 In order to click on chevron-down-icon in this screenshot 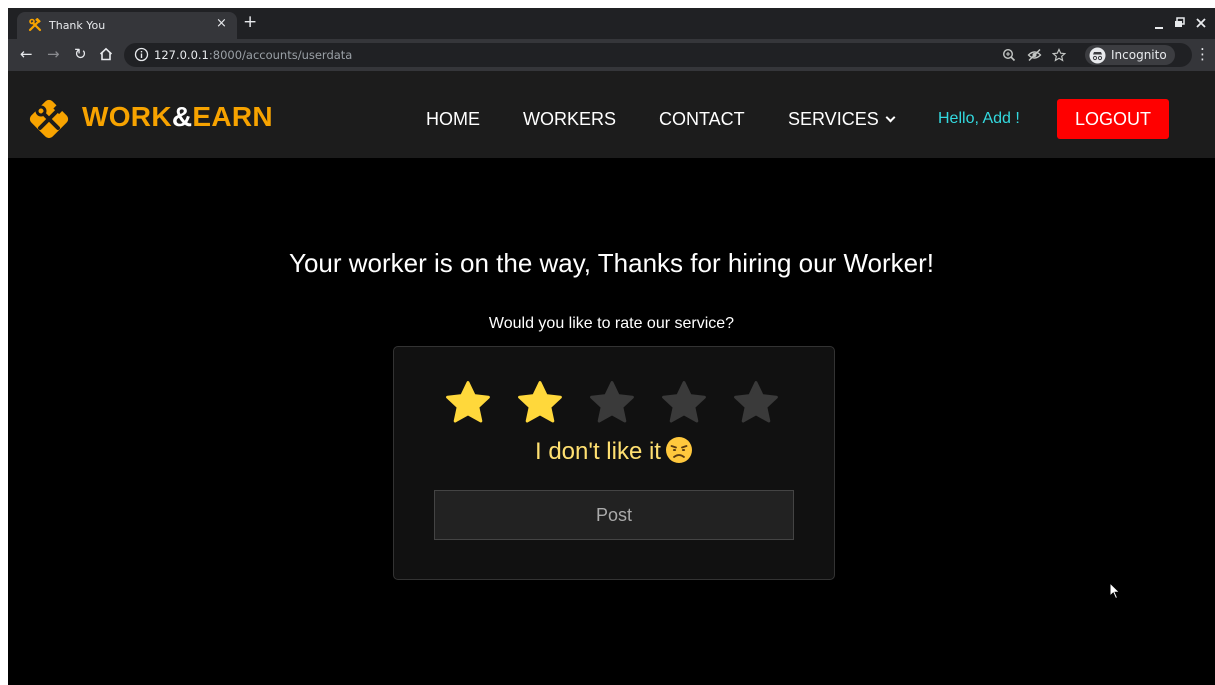, I will do `click(890, 117)`.